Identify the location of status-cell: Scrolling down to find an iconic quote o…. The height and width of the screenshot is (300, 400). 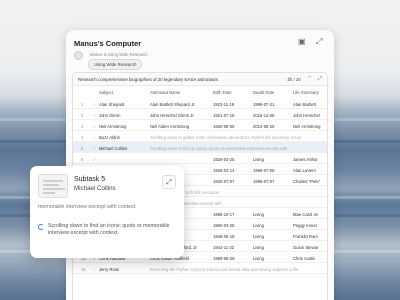
(219, 148).